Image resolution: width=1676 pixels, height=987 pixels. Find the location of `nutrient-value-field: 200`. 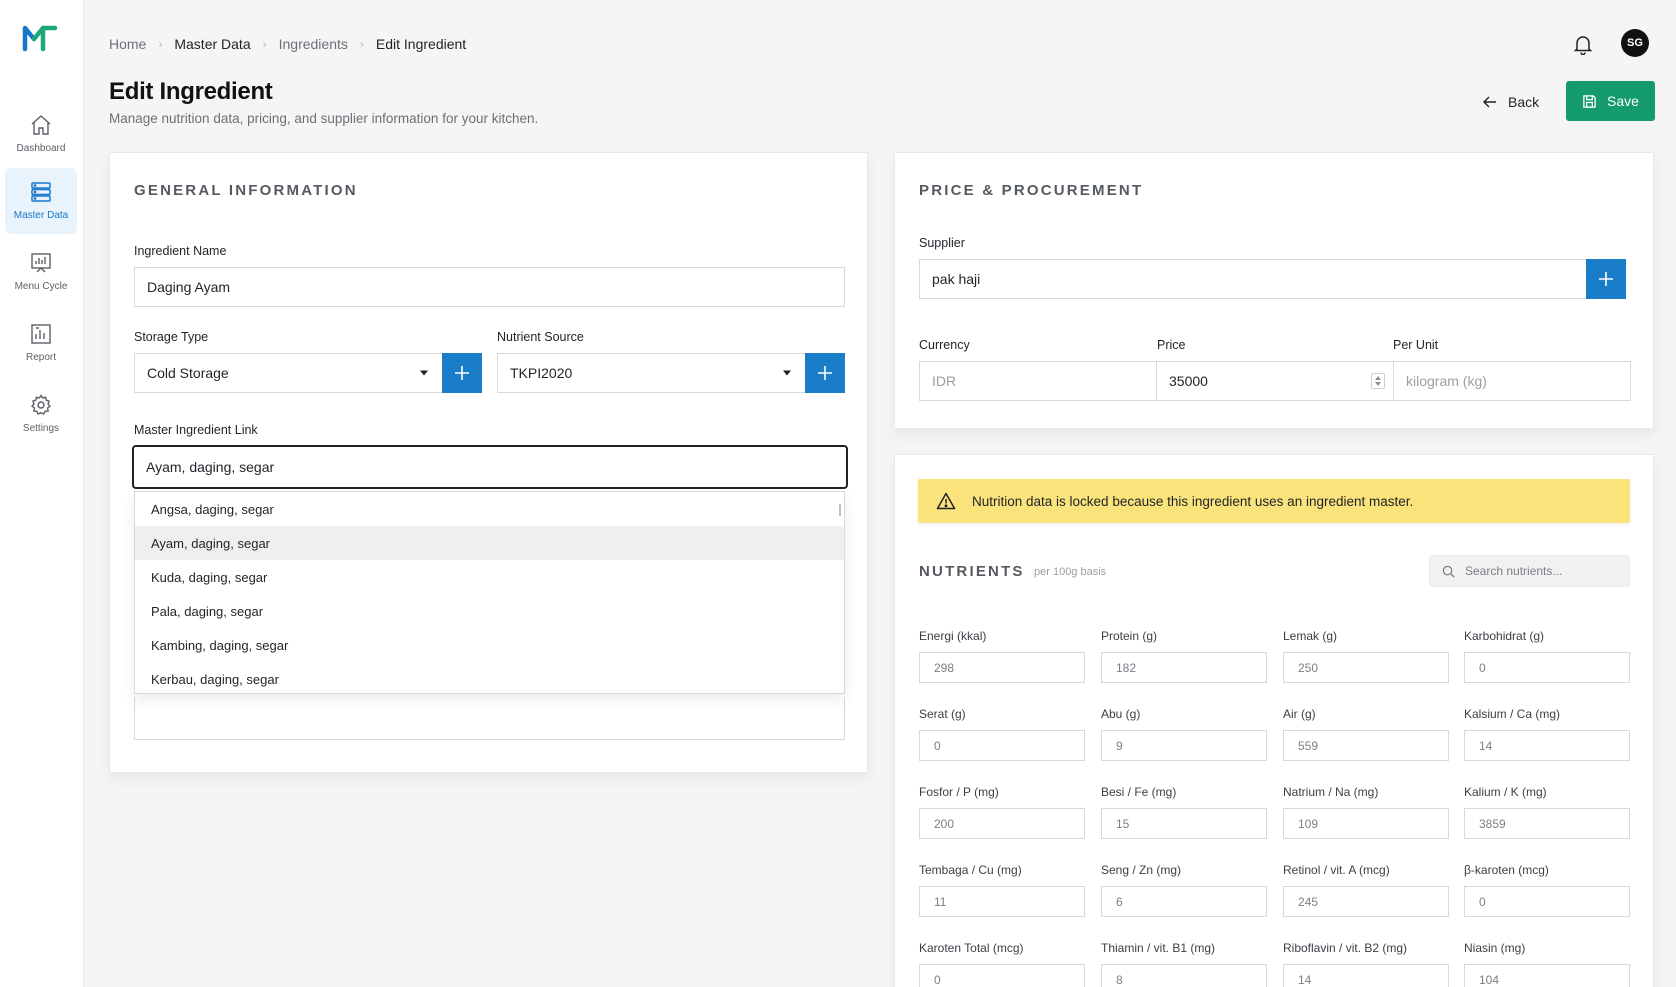

nutrient-value-field: 200 is located at coordinates (1002, 823).